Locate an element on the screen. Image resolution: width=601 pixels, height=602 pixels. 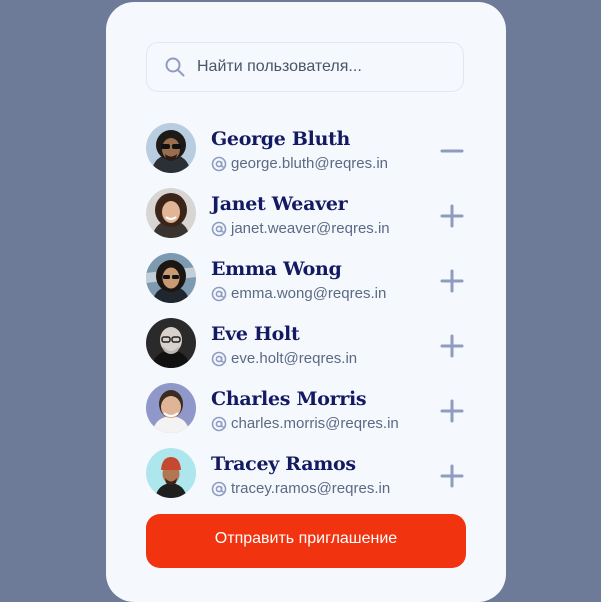
user-email: emma.wong@reqres.in is located at coordinates (298, 293).